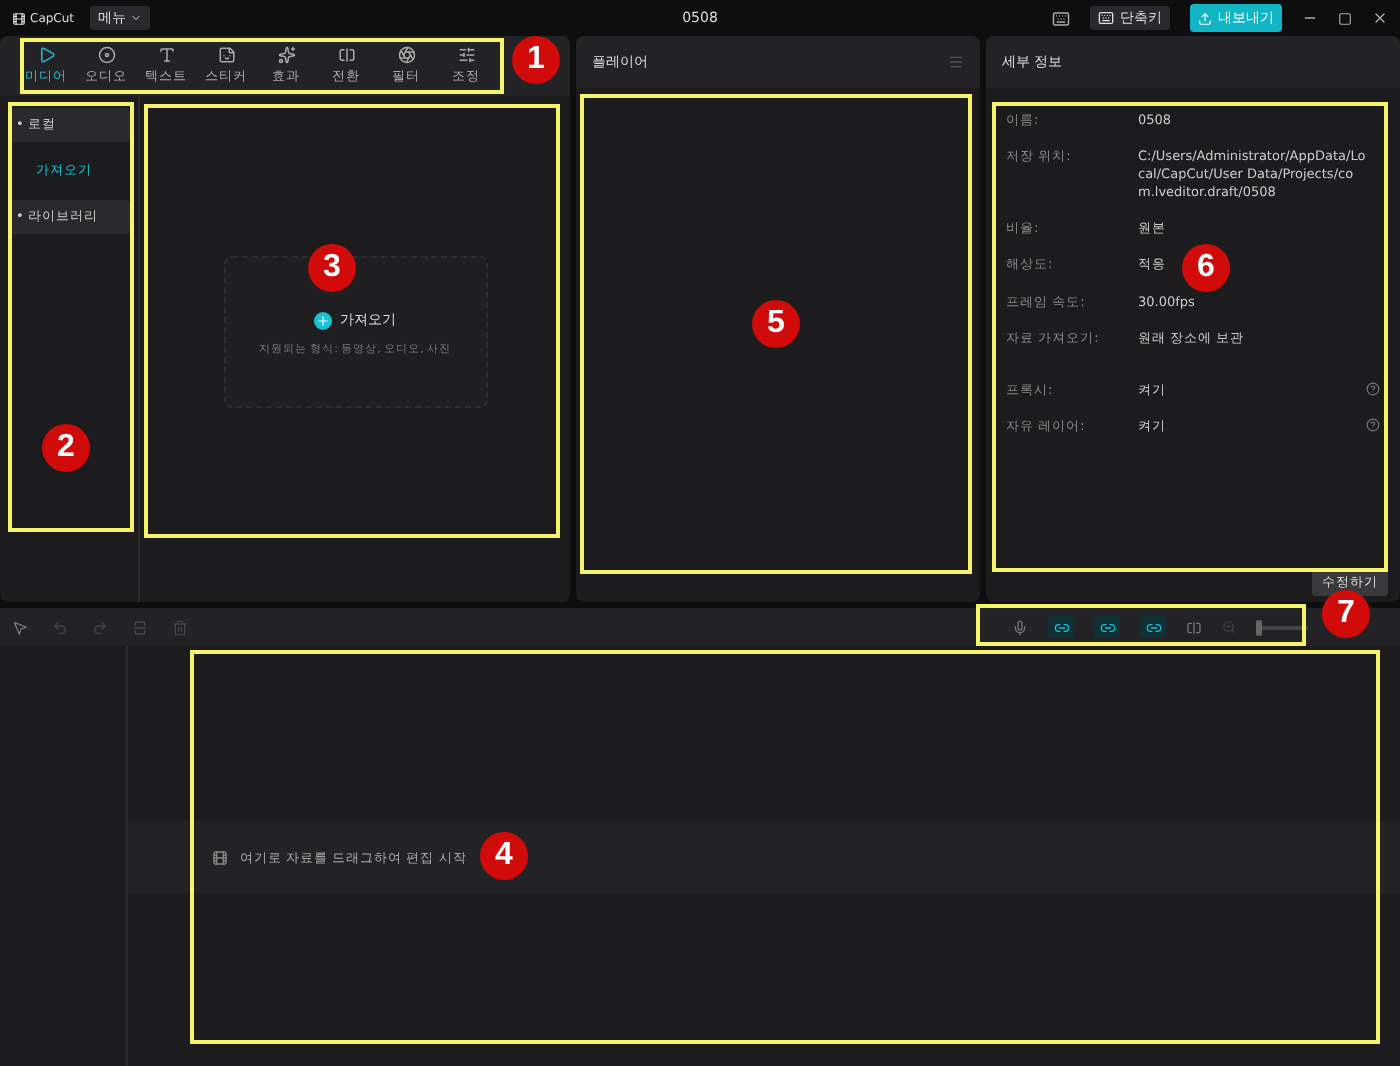  What do you see at coordinates (406, 55) in the screenshot?
I see `aperture-icon` at bounding box center [406, 55].